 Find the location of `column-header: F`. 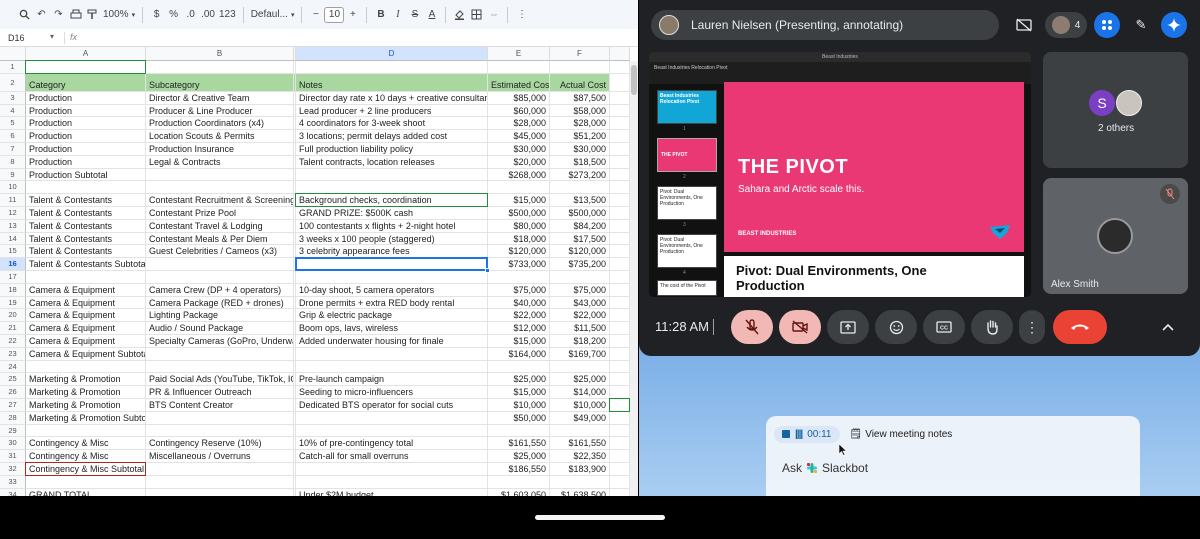

column-header: F is located at coordinates (580, 54).